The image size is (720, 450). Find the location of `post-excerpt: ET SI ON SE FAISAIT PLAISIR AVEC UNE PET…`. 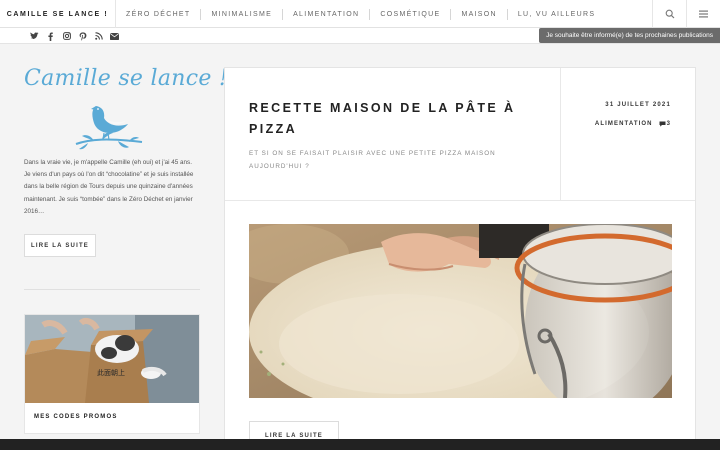

post-excerpt: ET SI ON SE FAISAIT PLAISIR AVEC UNE PET… is located at coordinates (372, 160).